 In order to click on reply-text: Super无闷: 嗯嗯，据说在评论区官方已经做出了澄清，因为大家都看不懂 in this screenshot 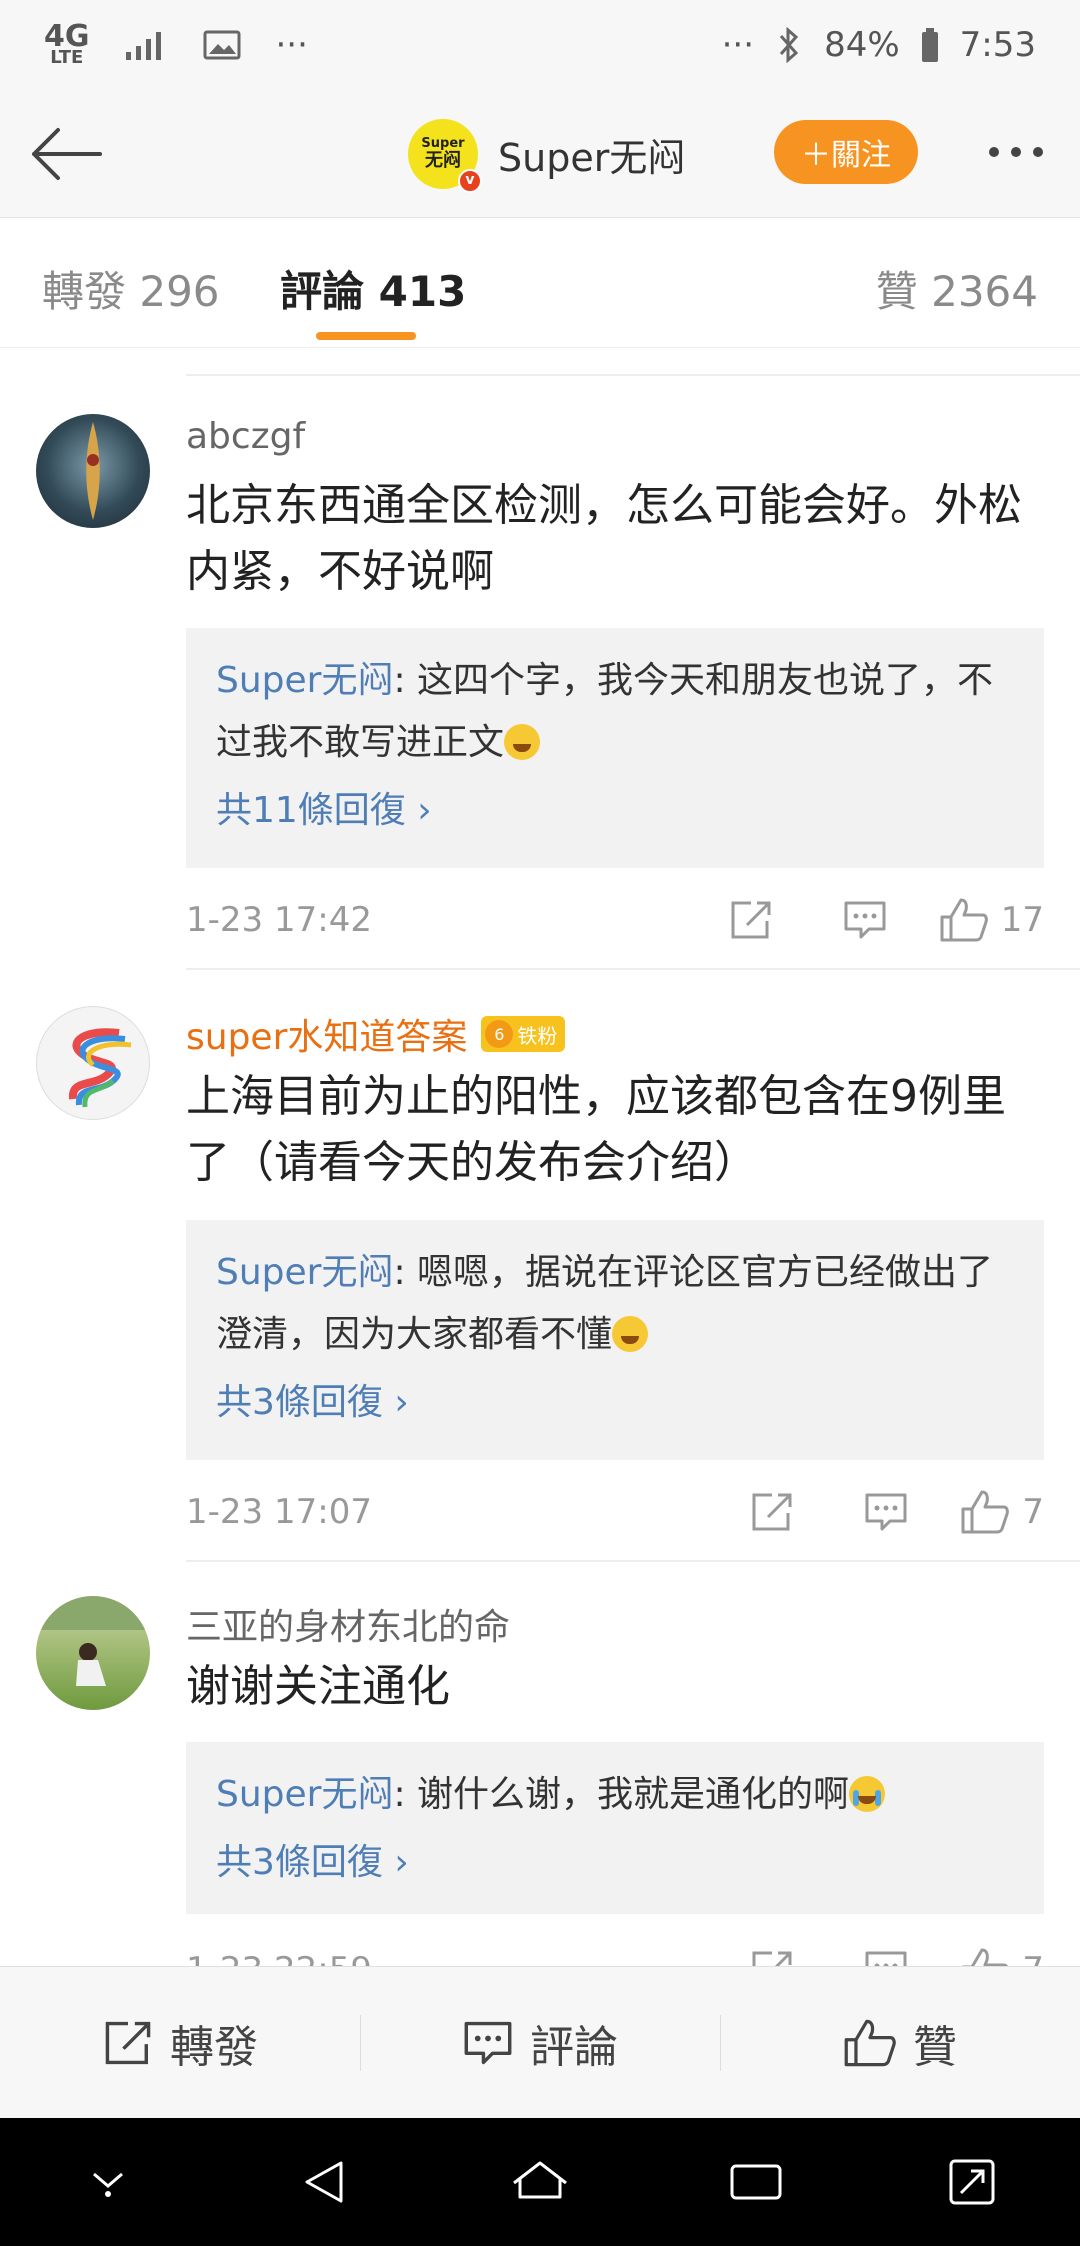, I will do `click(605, 1303)`.